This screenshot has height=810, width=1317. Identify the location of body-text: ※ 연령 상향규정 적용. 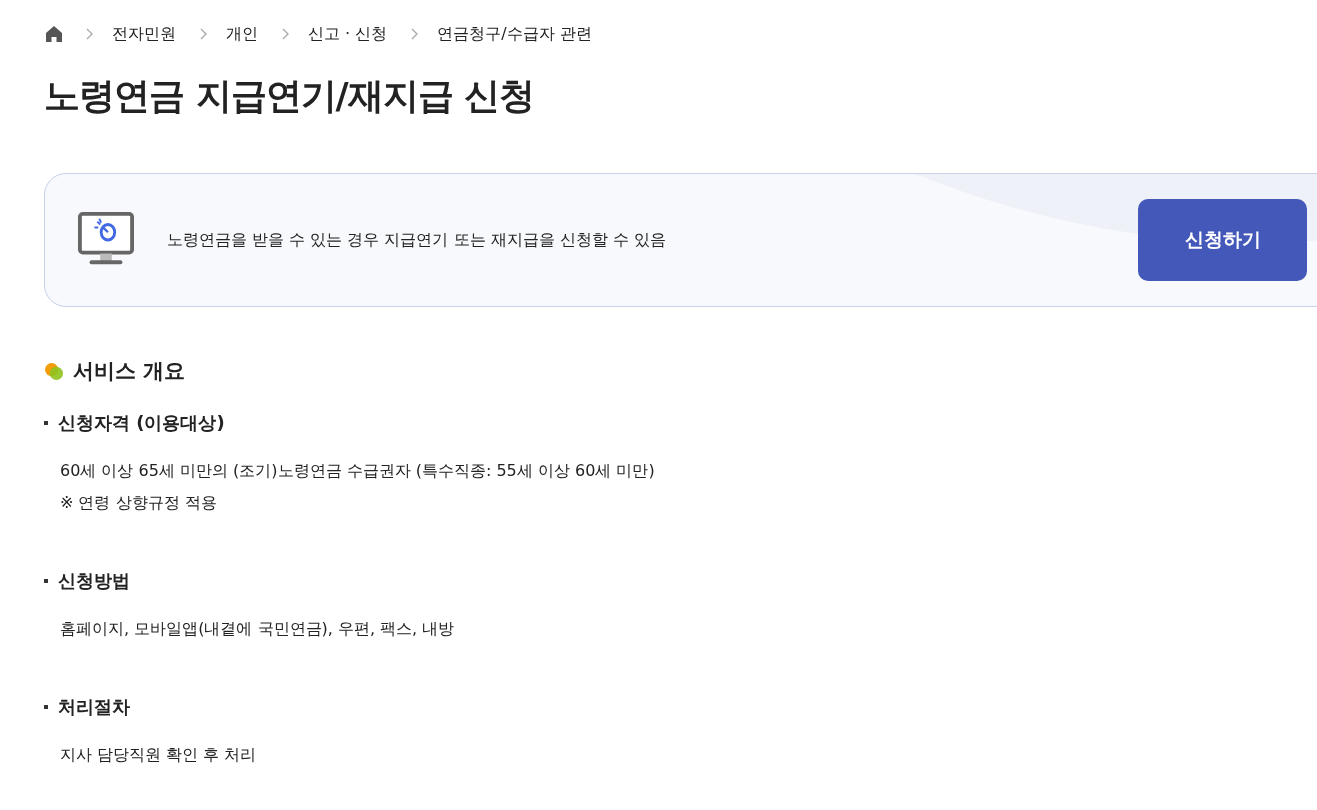
(139, 503).